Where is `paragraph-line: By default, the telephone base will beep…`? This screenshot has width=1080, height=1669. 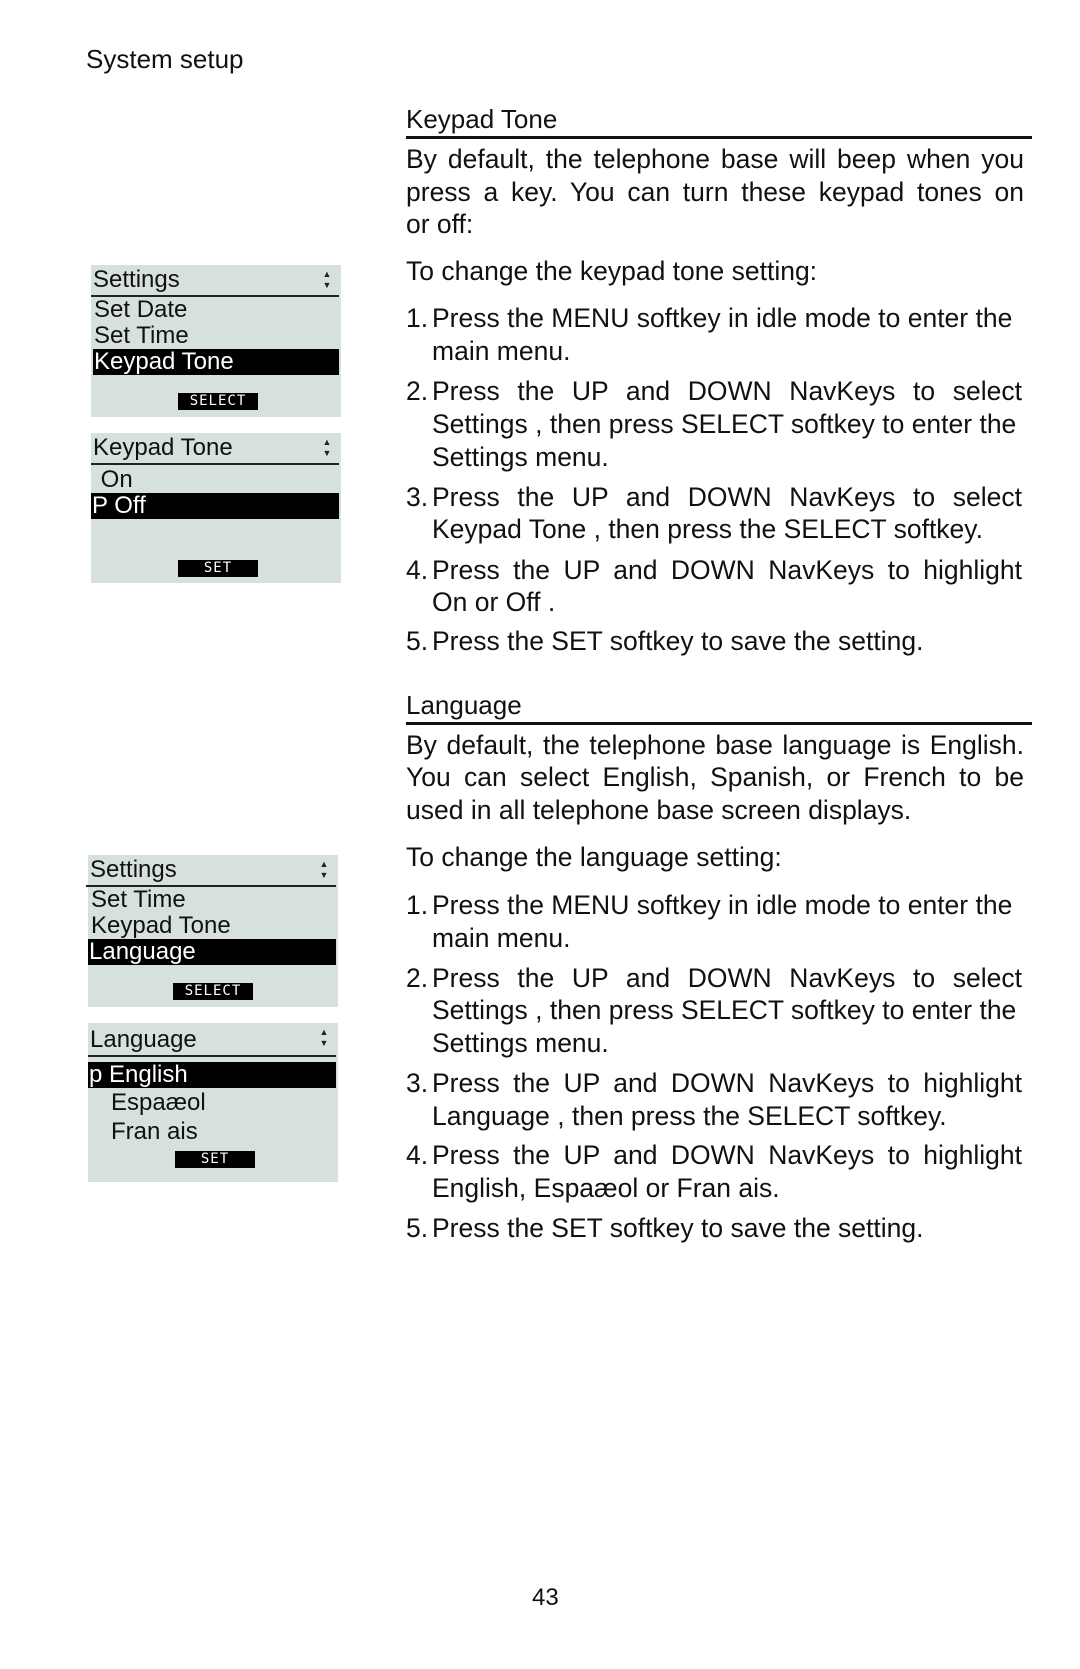 paragraph-line: By default, the telephone base will beep… is located at coordinates (715, 159).